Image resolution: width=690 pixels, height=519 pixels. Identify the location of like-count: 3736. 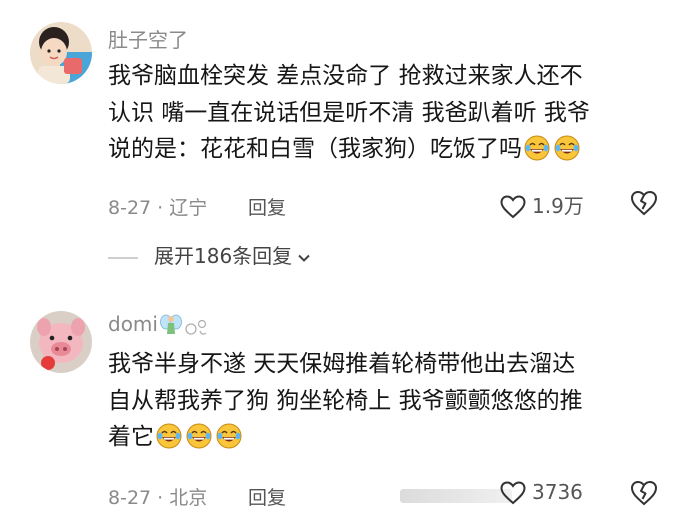
(557, 492).